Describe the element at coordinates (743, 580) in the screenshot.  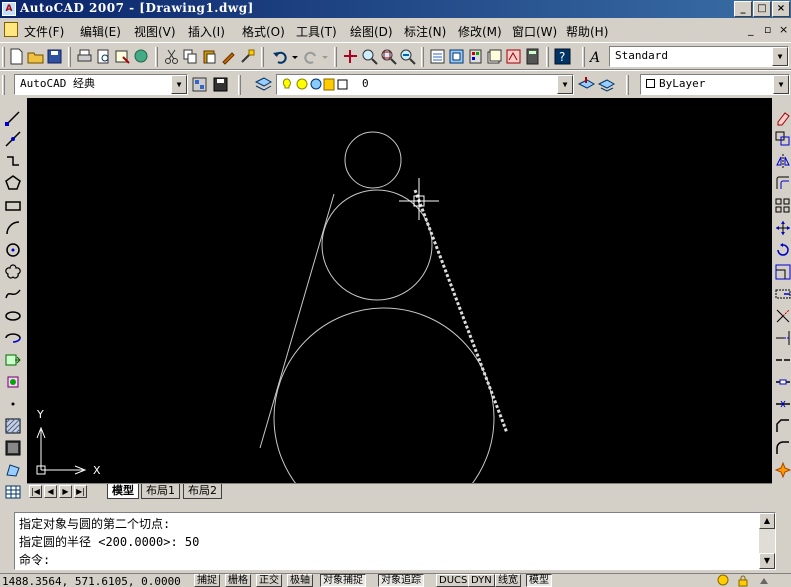
I see `lock-icon` at that location.